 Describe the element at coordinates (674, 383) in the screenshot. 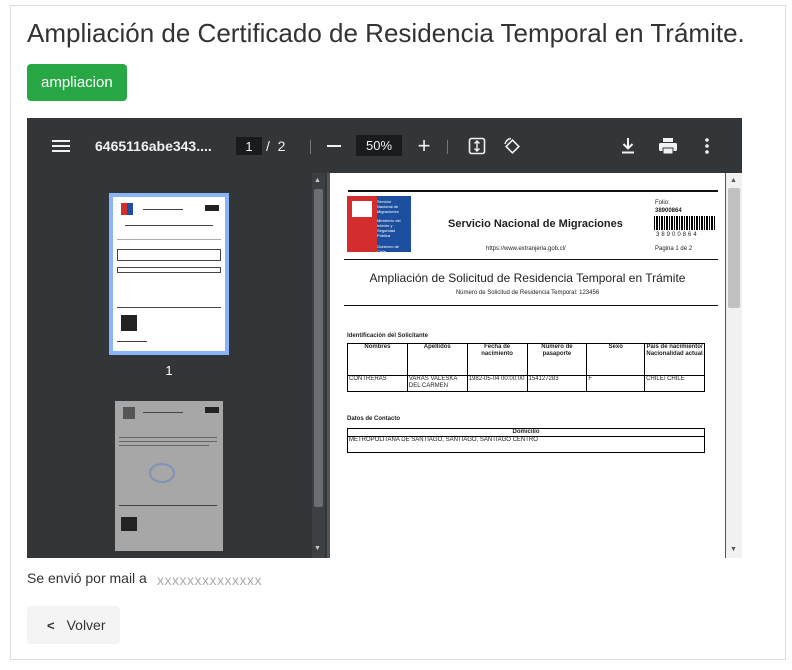

I see `table-cell: CHILE/ CHILE` at that location.